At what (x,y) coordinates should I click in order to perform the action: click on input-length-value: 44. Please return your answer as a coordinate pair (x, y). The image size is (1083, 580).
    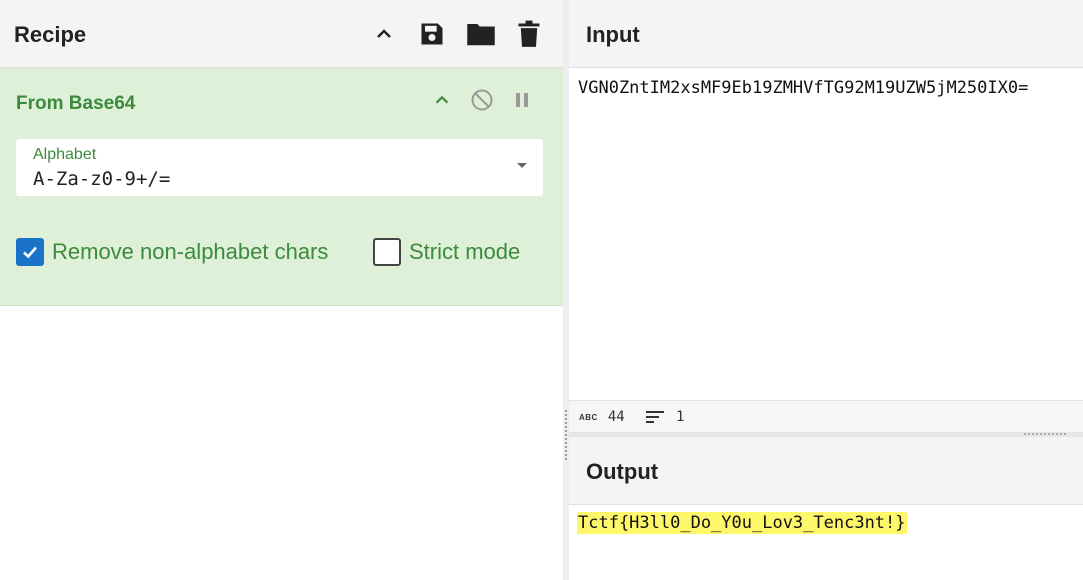
    Looking at the image, I should click on (616, 417).